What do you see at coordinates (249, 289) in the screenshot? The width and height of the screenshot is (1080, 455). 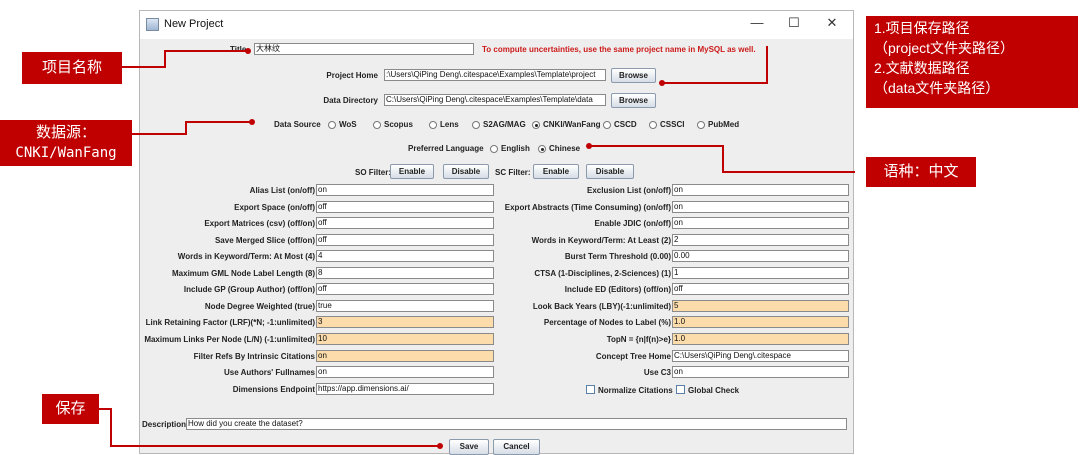 I see `param-label-left-6: Include GP (Group Author) (off/on)` at bounding box center [249, 289].